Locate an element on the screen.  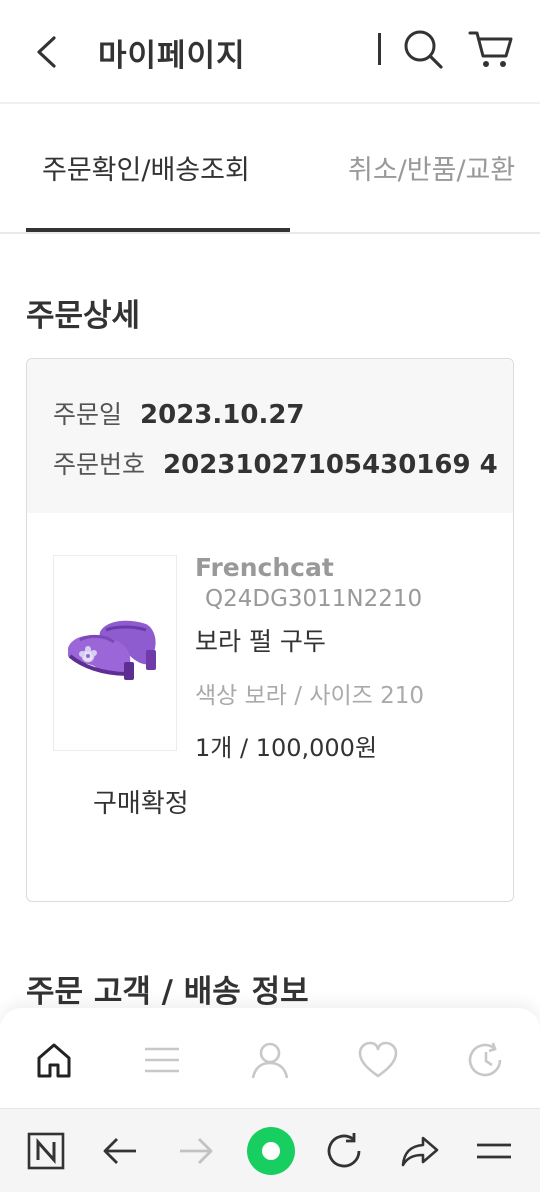
product-quantity-price: 1개 / 100,000원 is located at coordinates (286, 748).